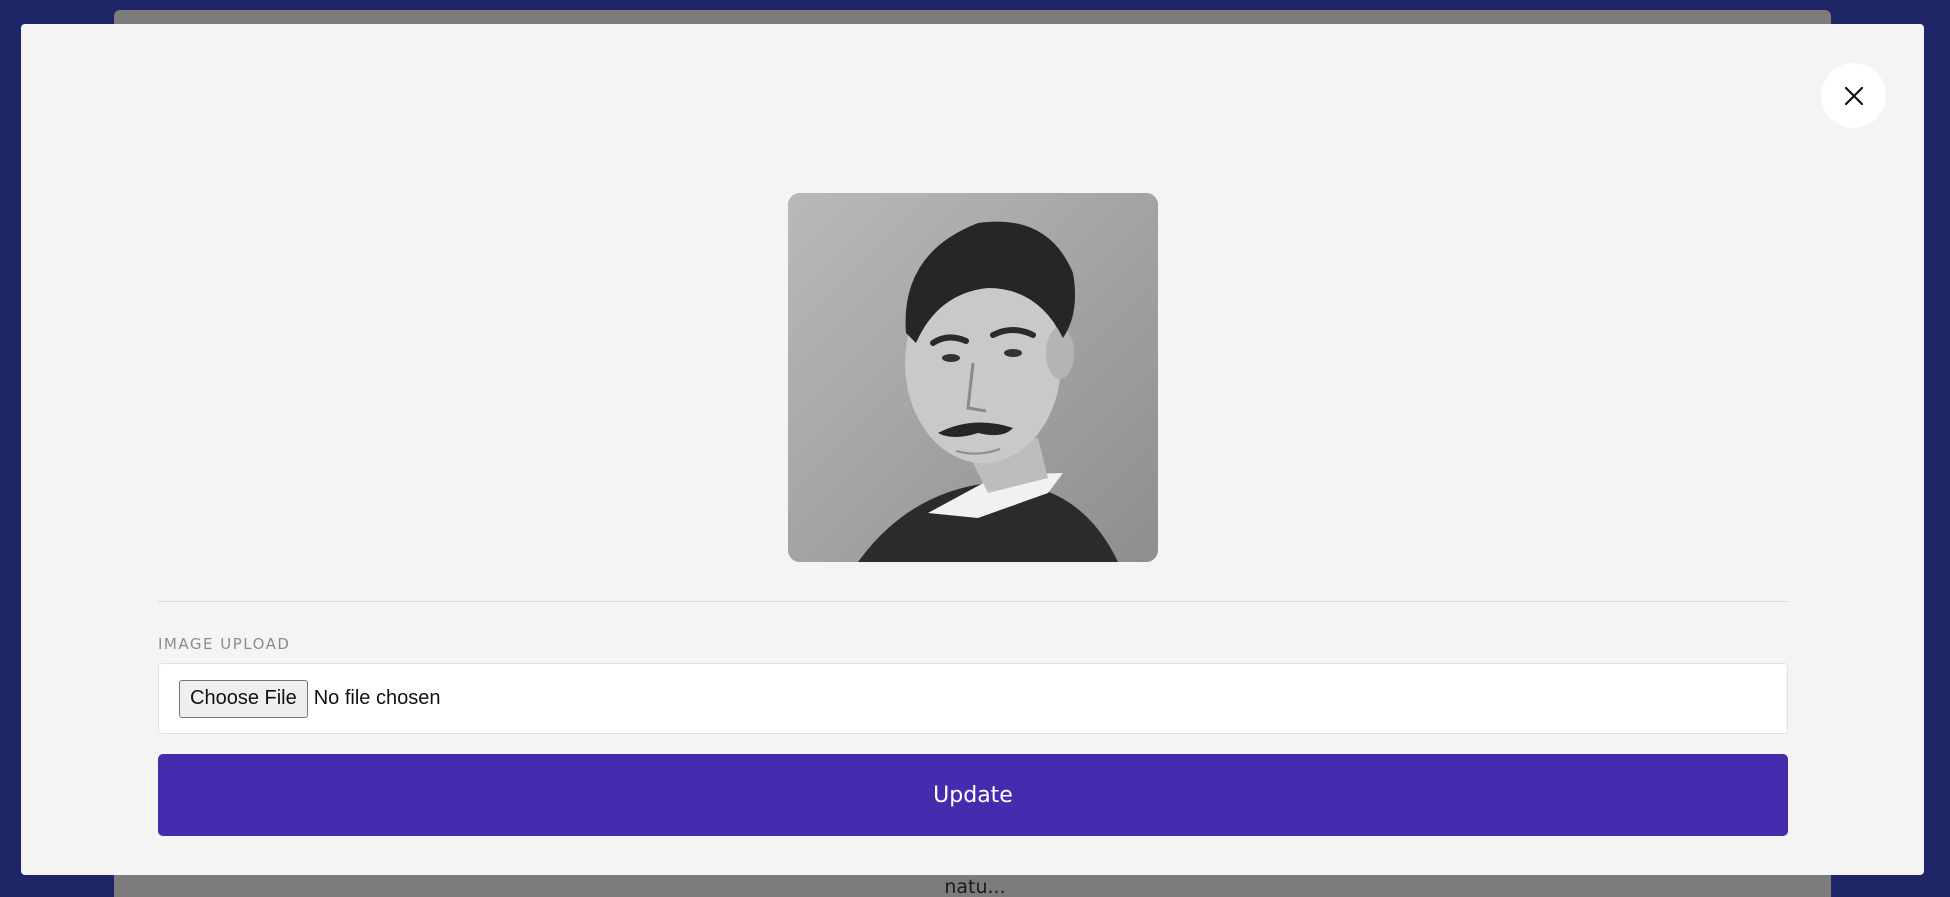  Describe the element at coordinates (973, 601) in the screenshot. I see `divider` at that location.